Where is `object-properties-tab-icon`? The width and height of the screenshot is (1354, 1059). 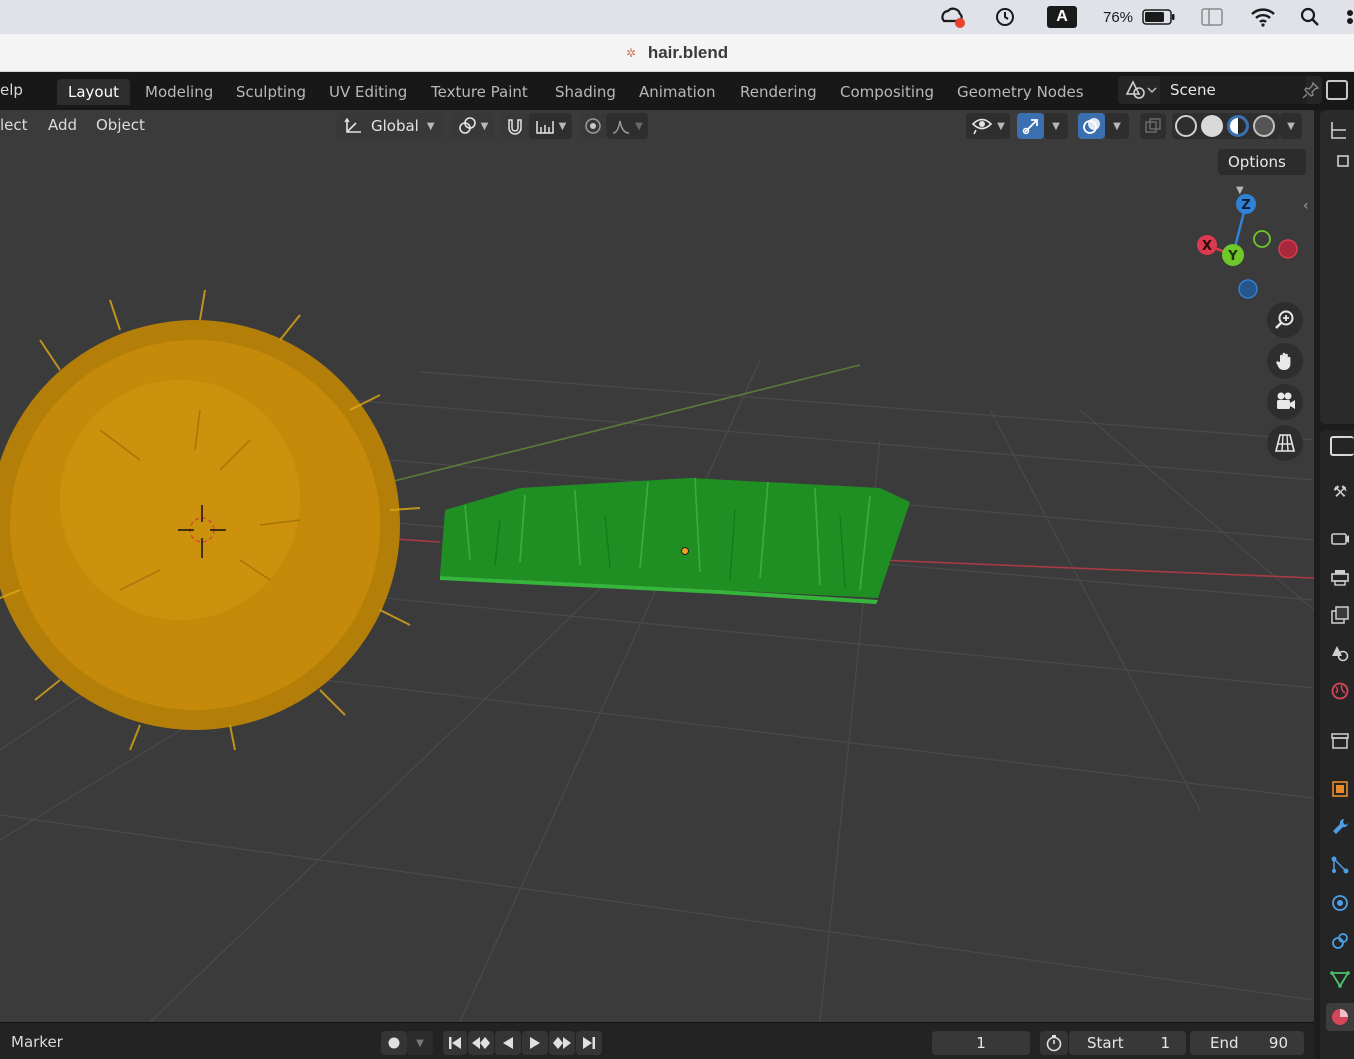 object-properties-tab-icon is located at coordinates (1340, 789).